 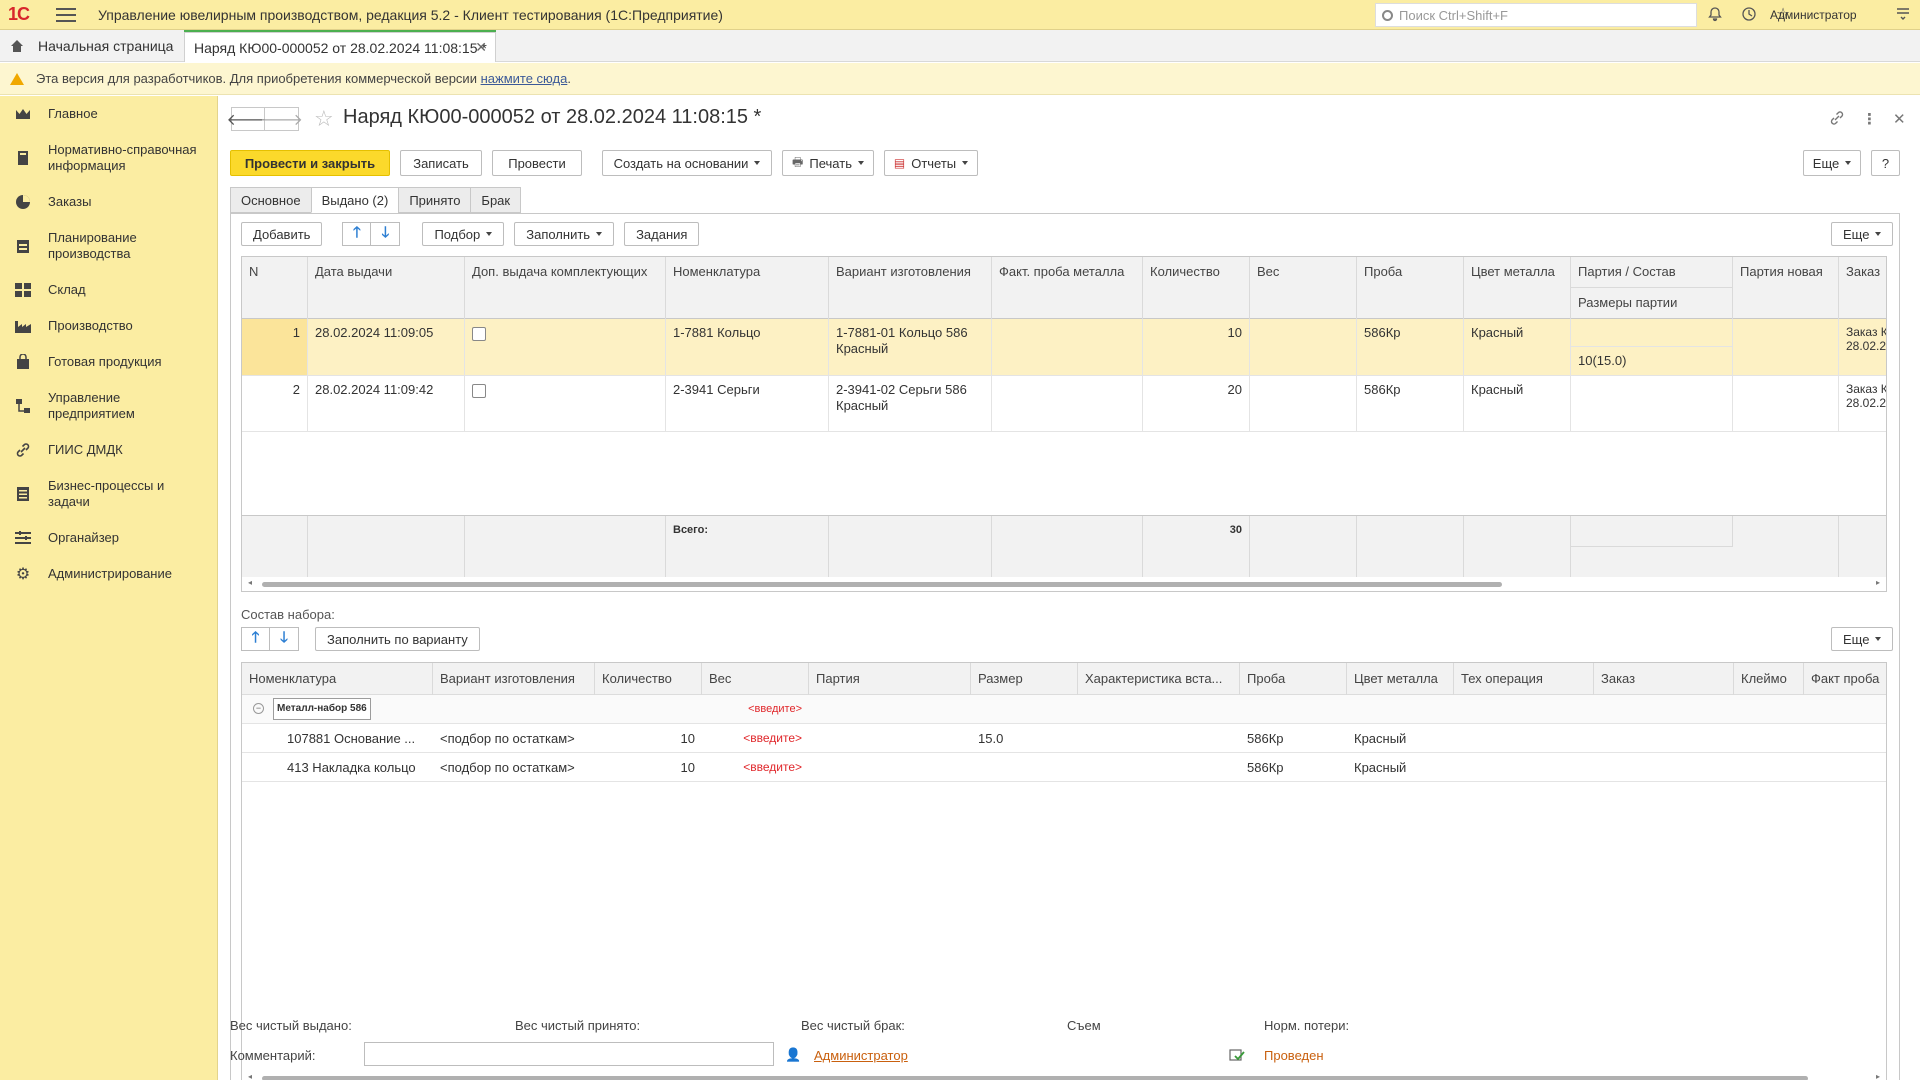 I want to click on post-button: Провести, so click(x=537, y=163).